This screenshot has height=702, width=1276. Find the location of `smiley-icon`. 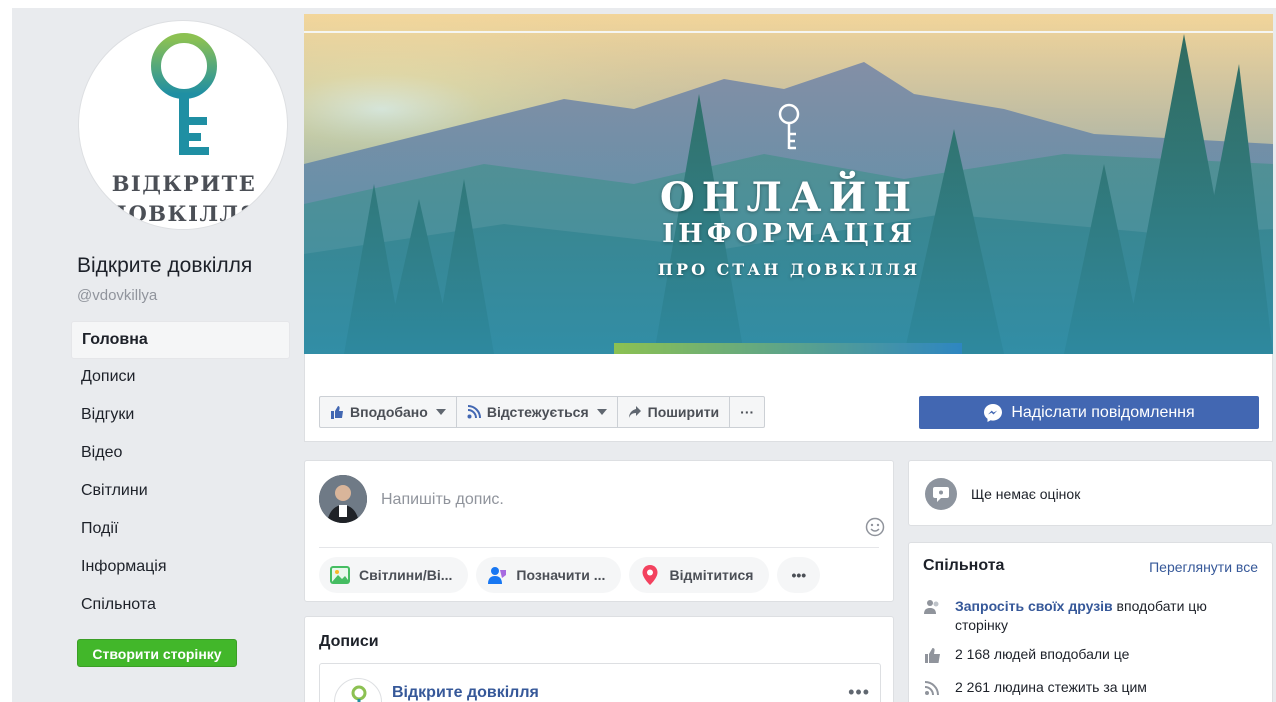

smiley-icon is located at coordinates (875, 527).